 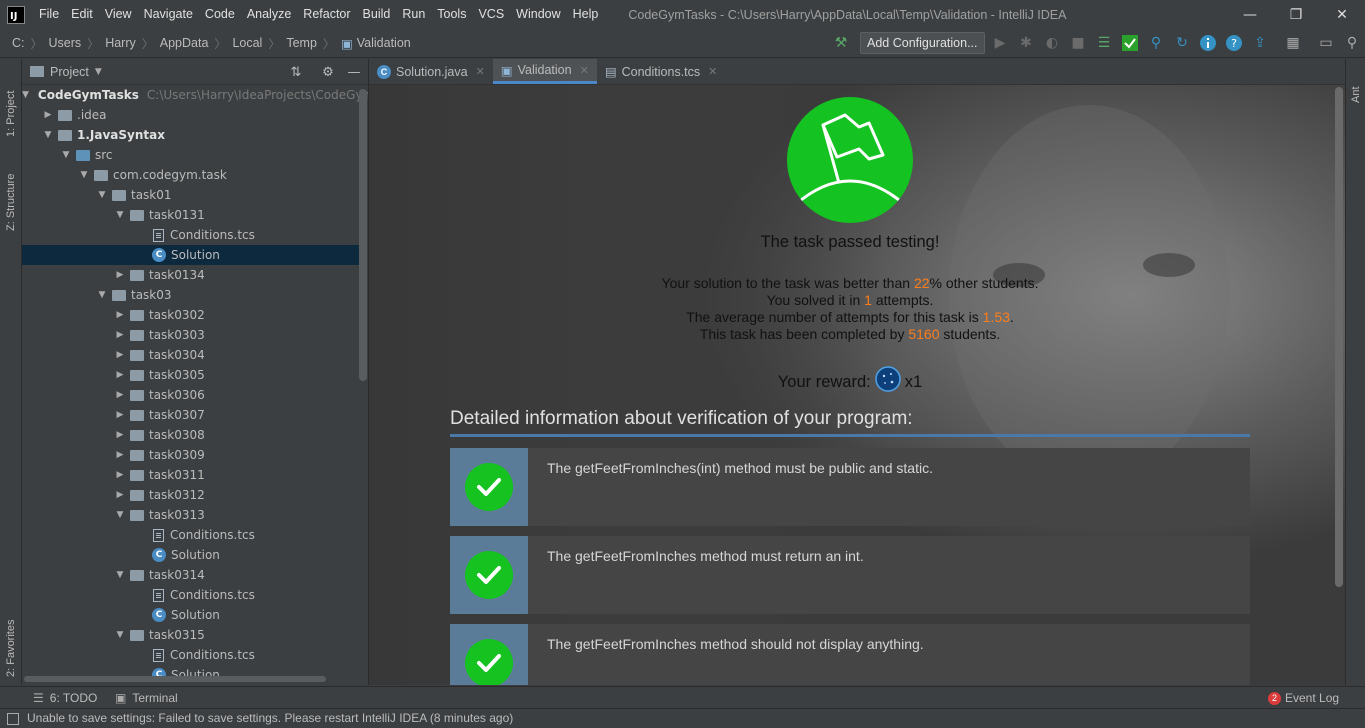 What do you see at coordinates (194, 295) in the screenshot?
I see `tree-row: ▼ task03` at bounding box center [194, 295].